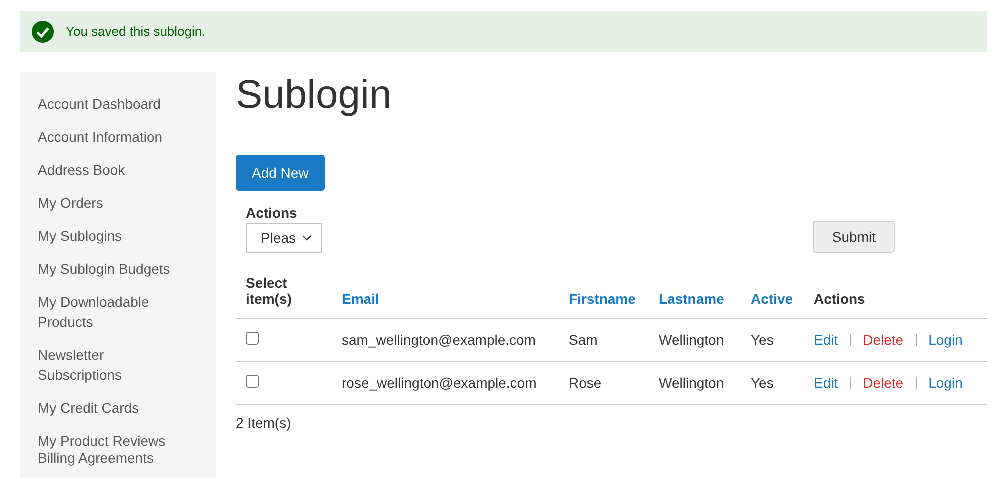 The width and height of the screenshot is (1000, 479). What do you see at coordinates (110, 208) in the screenshot?
I see `sidebar-link: My Orders` at bounding box center [110, 208].